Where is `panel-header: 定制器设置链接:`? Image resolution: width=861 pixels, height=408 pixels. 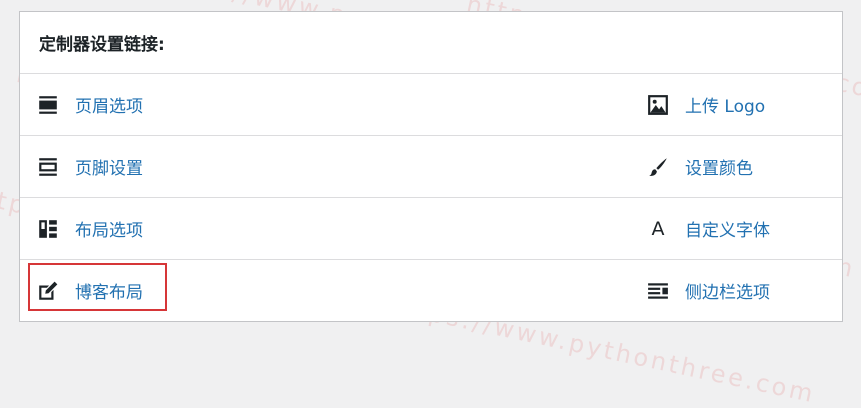
panel-header: 定制器设置链接: is located at coordinates (431, 43).